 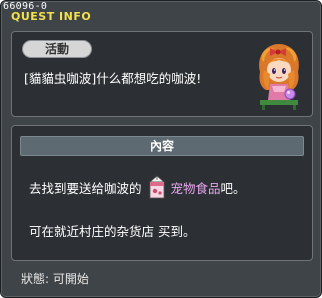 What do you see at coordinates (157, 187) in the screenshot?
I see `milk-carton-icon` at bounding box center [157, 187].